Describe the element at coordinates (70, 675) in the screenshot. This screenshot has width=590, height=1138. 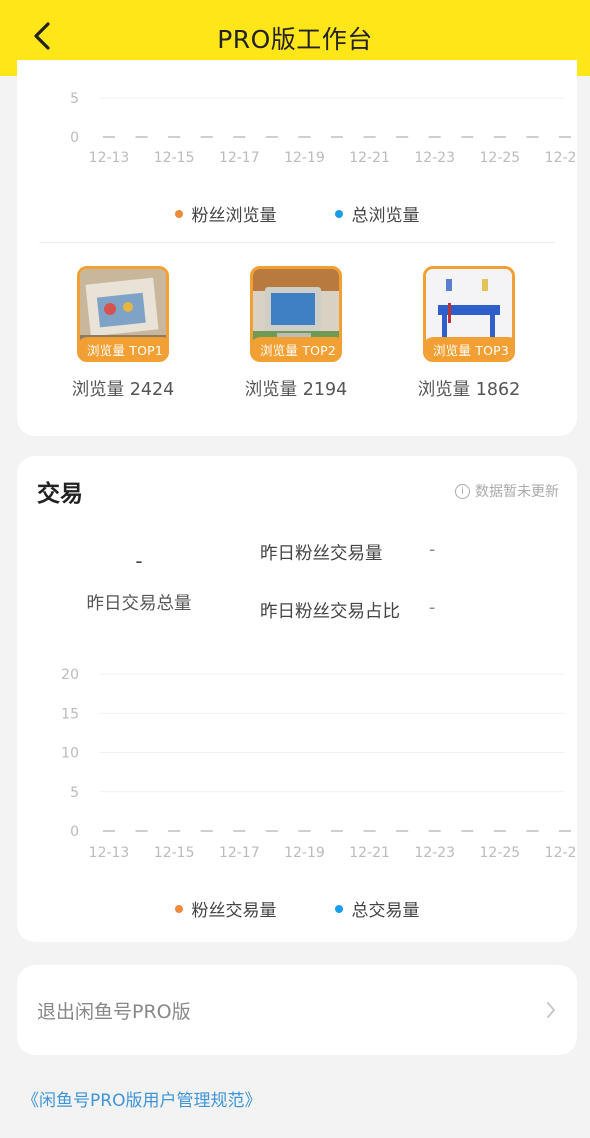
I see `y-tick-label: 20` at that location.